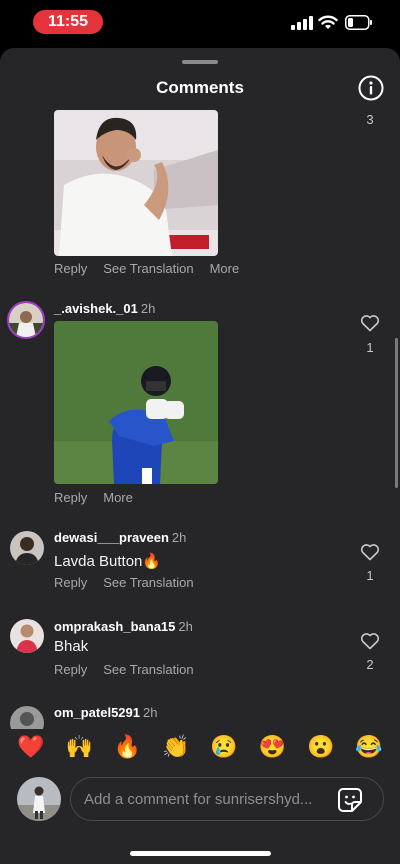 This screenshot has height=864, width=400. Describe the element at coordinates (396, 413) in the screenshot. I see `scrollbar` at that location.